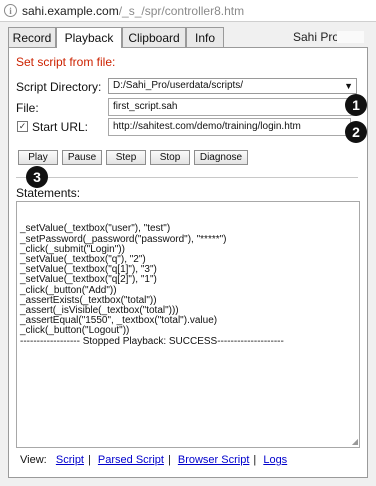 The height and width of the screenshot is (486, 376). Describe the element at coordinates (131, 460) in the screenshot. I see `view-link-parsed-script: Parsed Script` at that location.